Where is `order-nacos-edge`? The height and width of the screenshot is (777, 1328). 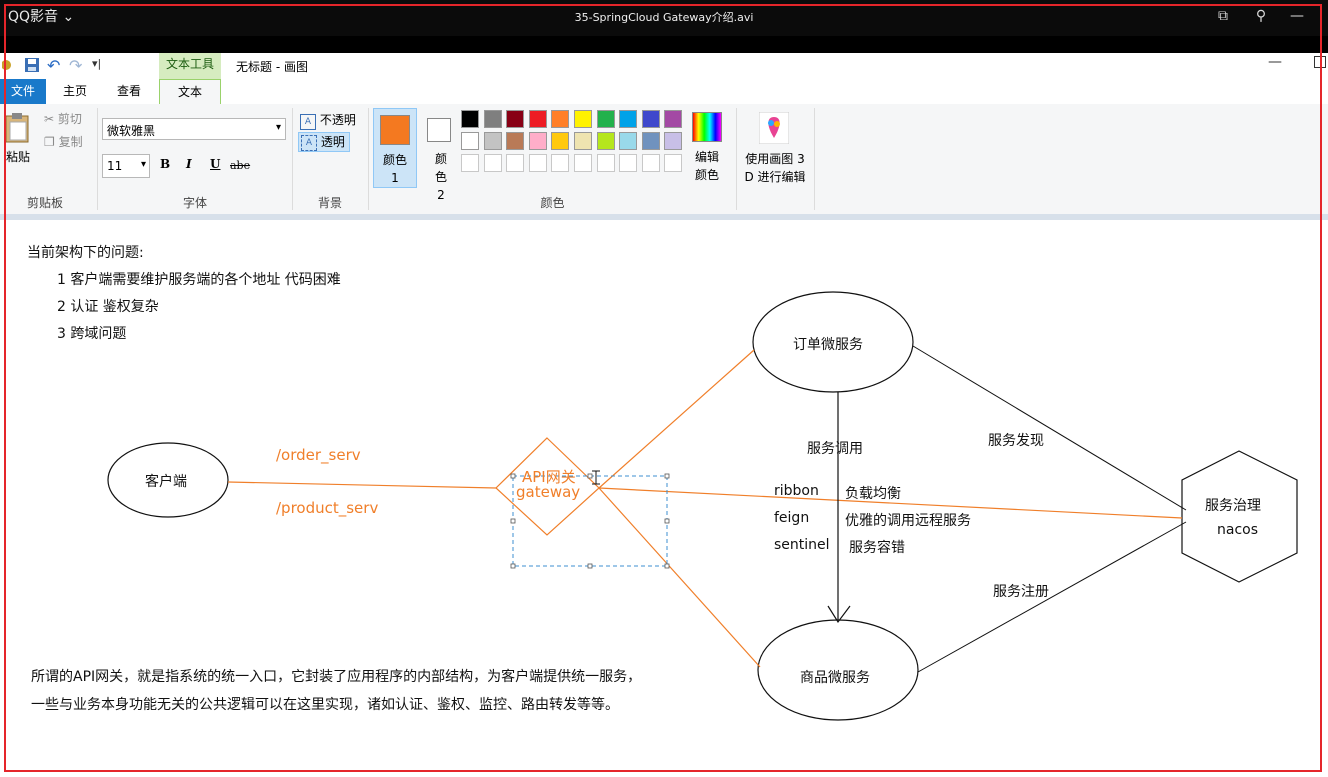 order-nacos-edge is located at coordinates (1049, 428).